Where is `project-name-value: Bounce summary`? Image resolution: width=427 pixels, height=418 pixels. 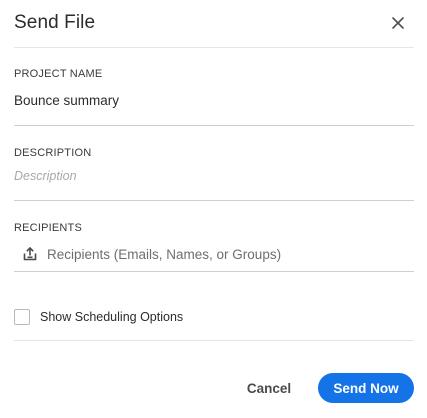 project-name-value: Bounce summary is located at coordinates (214, 100).